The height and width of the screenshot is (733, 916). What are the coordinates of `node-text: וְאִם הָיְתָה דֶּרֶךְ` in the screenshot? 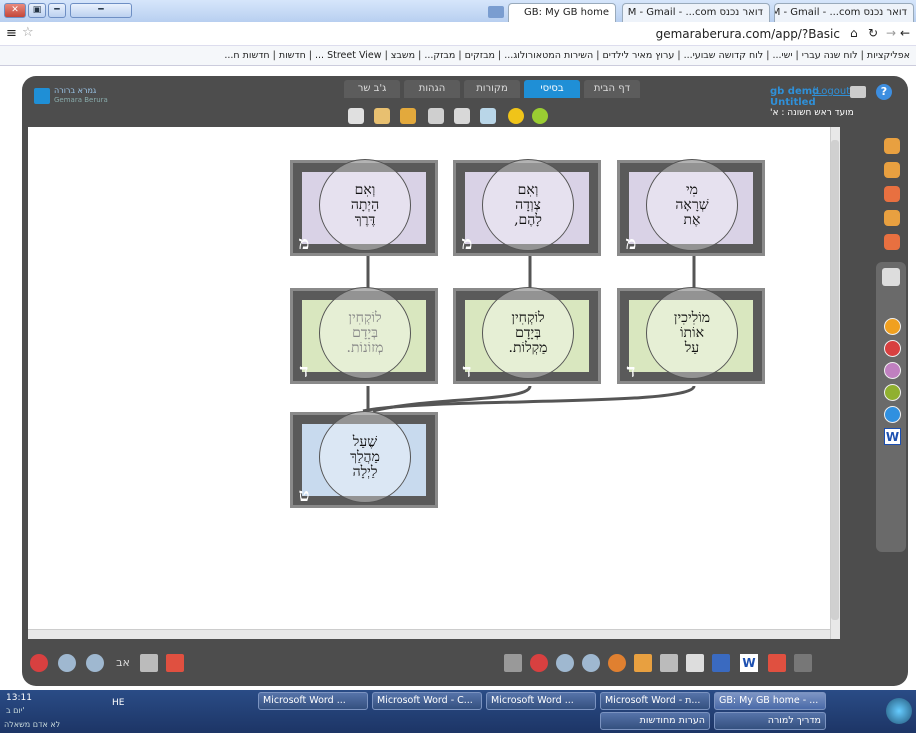 It's located at (365, 205).